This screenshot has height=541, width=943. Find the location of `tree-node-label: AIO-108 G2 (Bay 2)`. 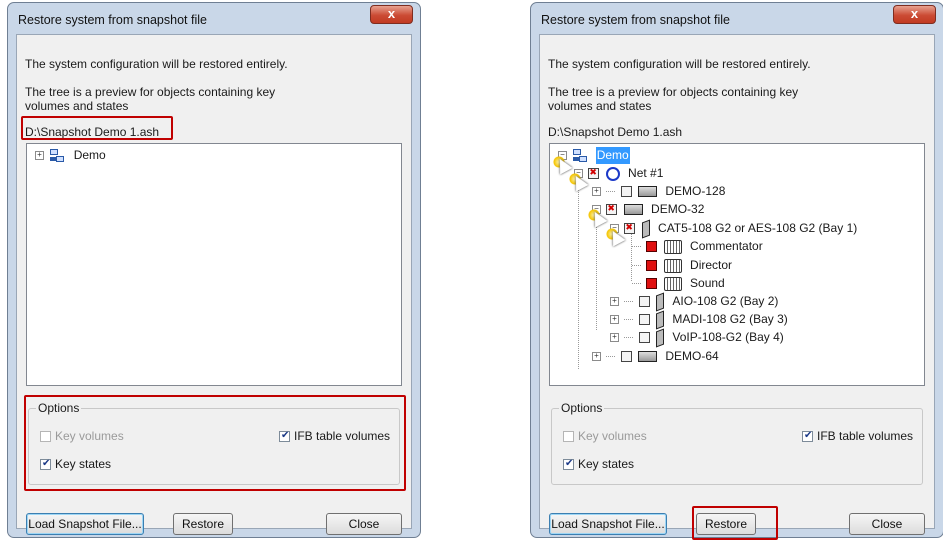

tree-node-label: AIO-108 G2 (Bay 2) is located at coordinates (725, 301).